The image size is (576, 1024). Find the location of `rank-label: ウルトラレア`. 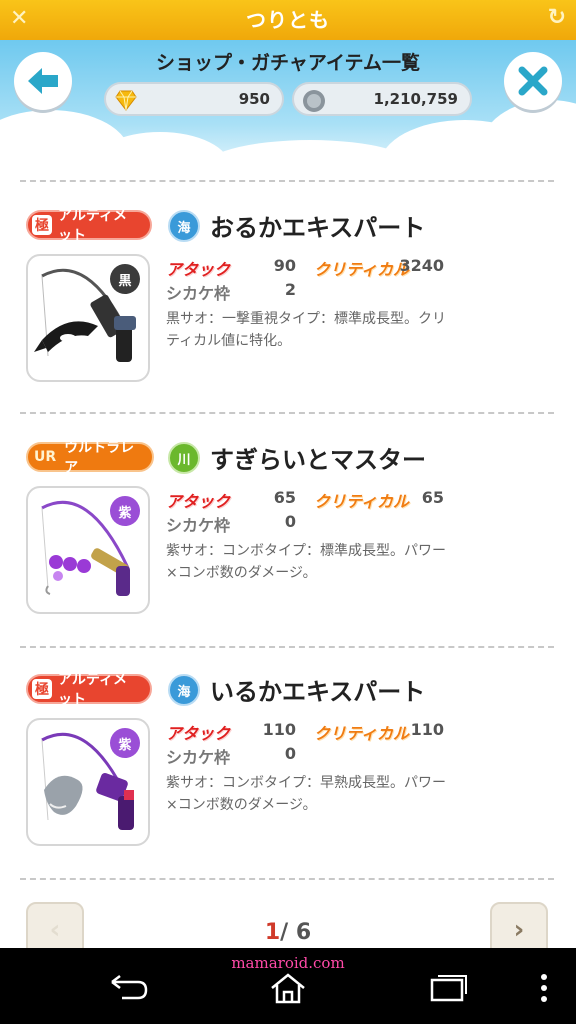

rank-label: ウルトラレア is located at coordinates (99, 458).